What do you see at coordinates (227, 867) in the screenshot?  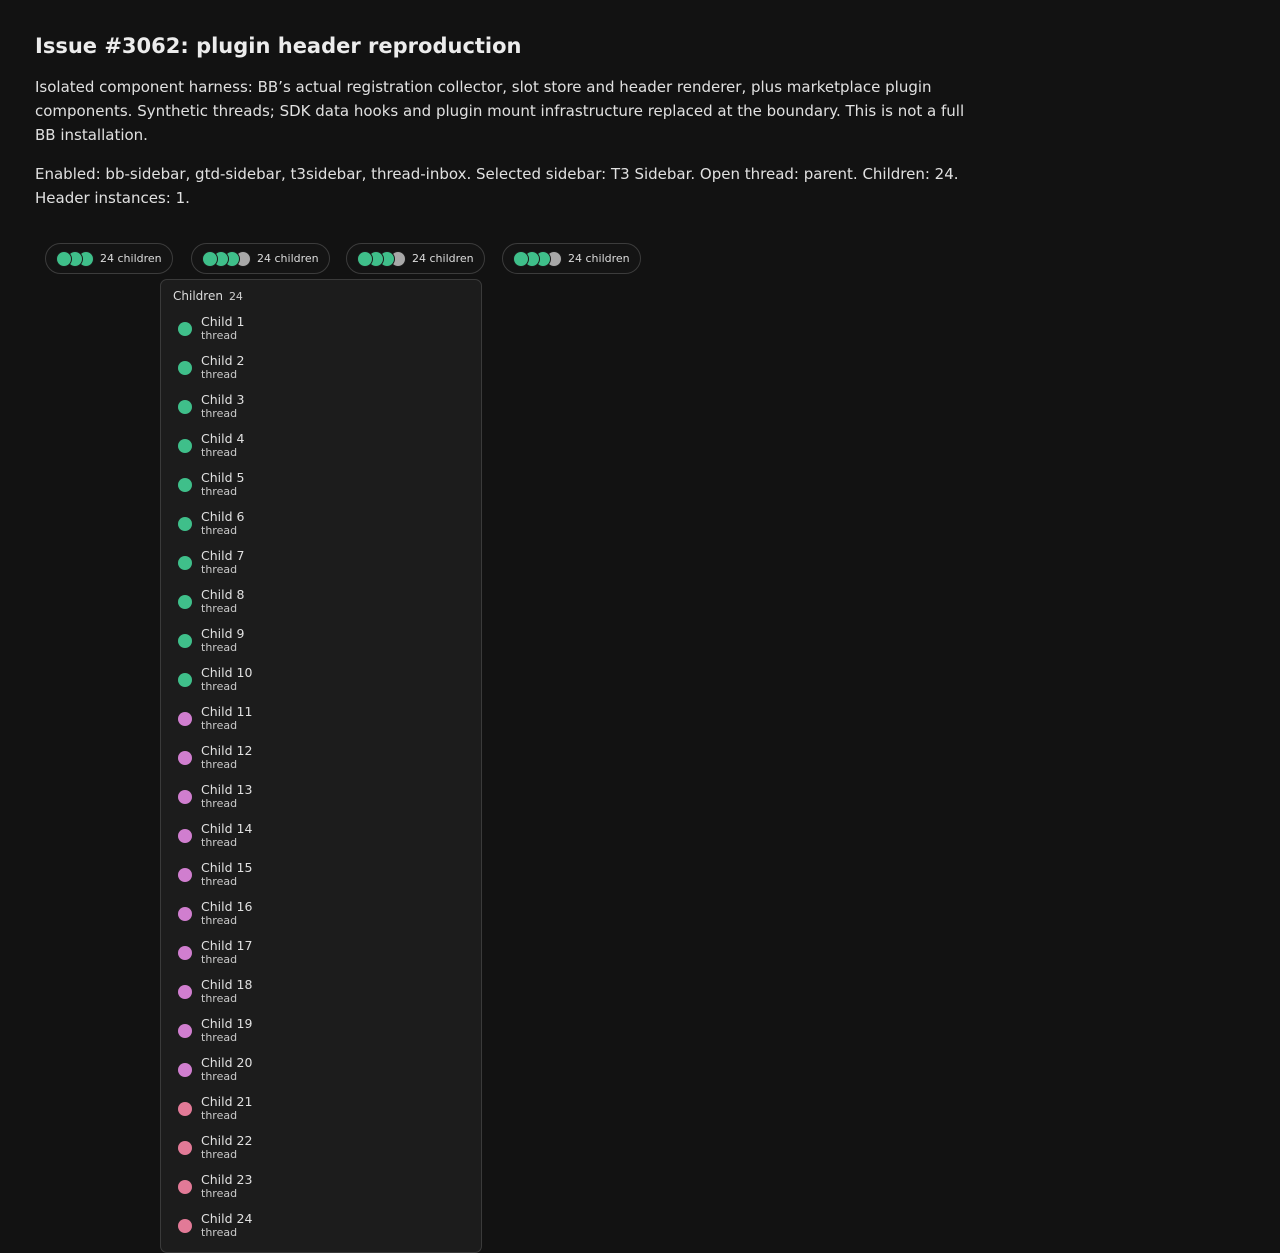 I see `child-thread-name: Child 15` at bounding box center [227, 867].